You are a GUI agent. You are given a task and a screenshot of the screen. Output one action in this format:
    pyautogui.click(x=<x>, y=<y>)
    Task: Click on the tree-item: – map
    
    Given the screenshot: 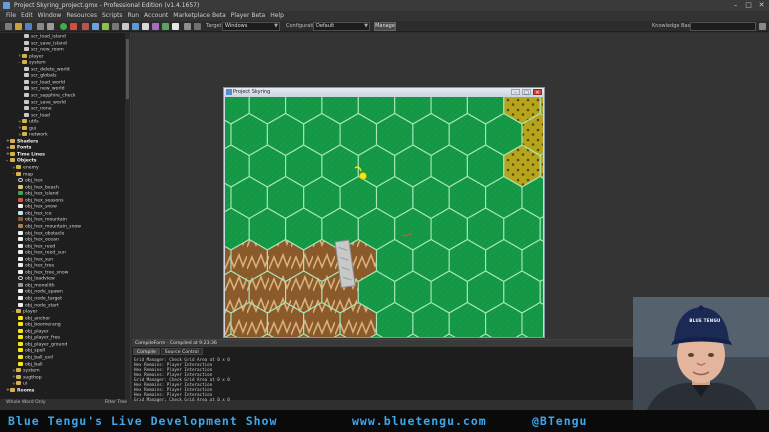 What is the action you would take?
    pyautogui.click(x=22, y=174)
    